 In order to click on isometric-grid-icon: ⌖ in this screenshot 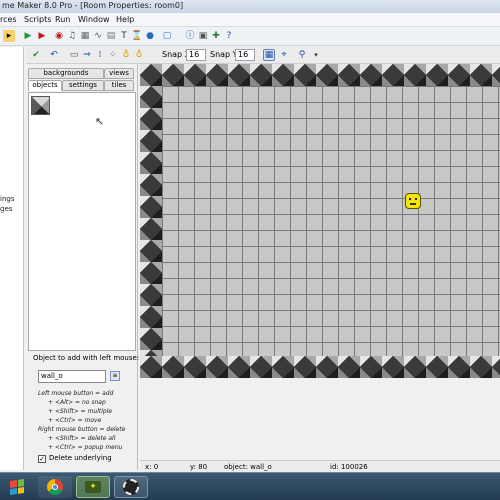, I will do `click(284, 55)`.